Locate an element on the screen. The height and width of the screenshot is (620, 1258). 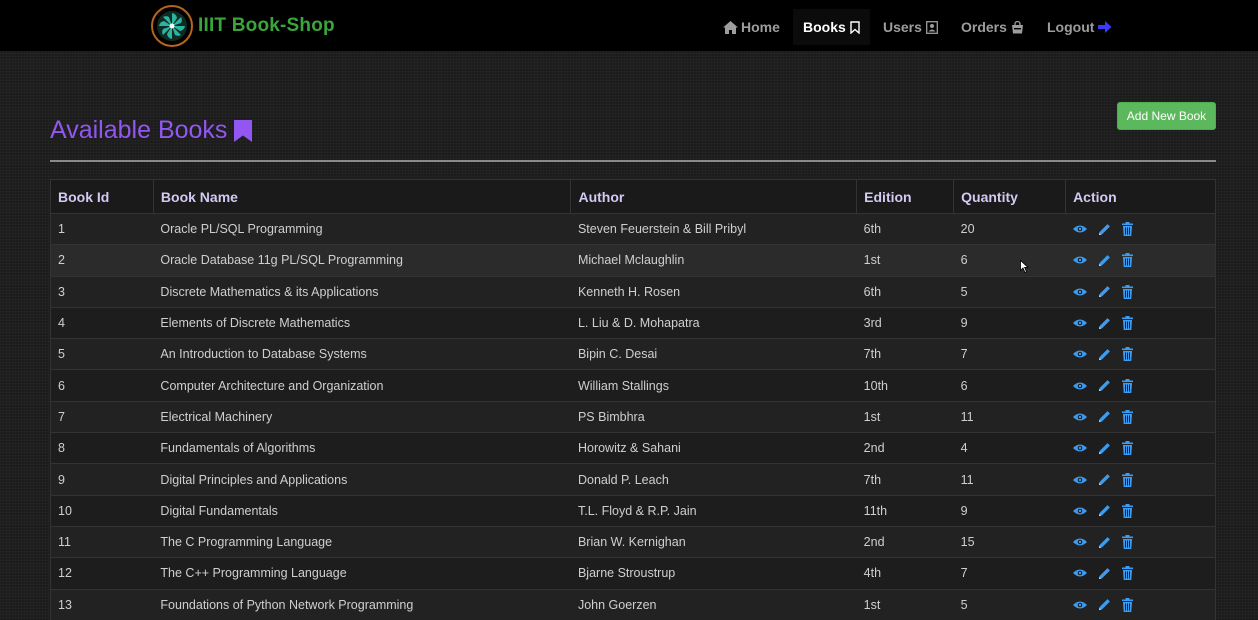
cell-book-id: 1 is located at coordinates (102, 228).